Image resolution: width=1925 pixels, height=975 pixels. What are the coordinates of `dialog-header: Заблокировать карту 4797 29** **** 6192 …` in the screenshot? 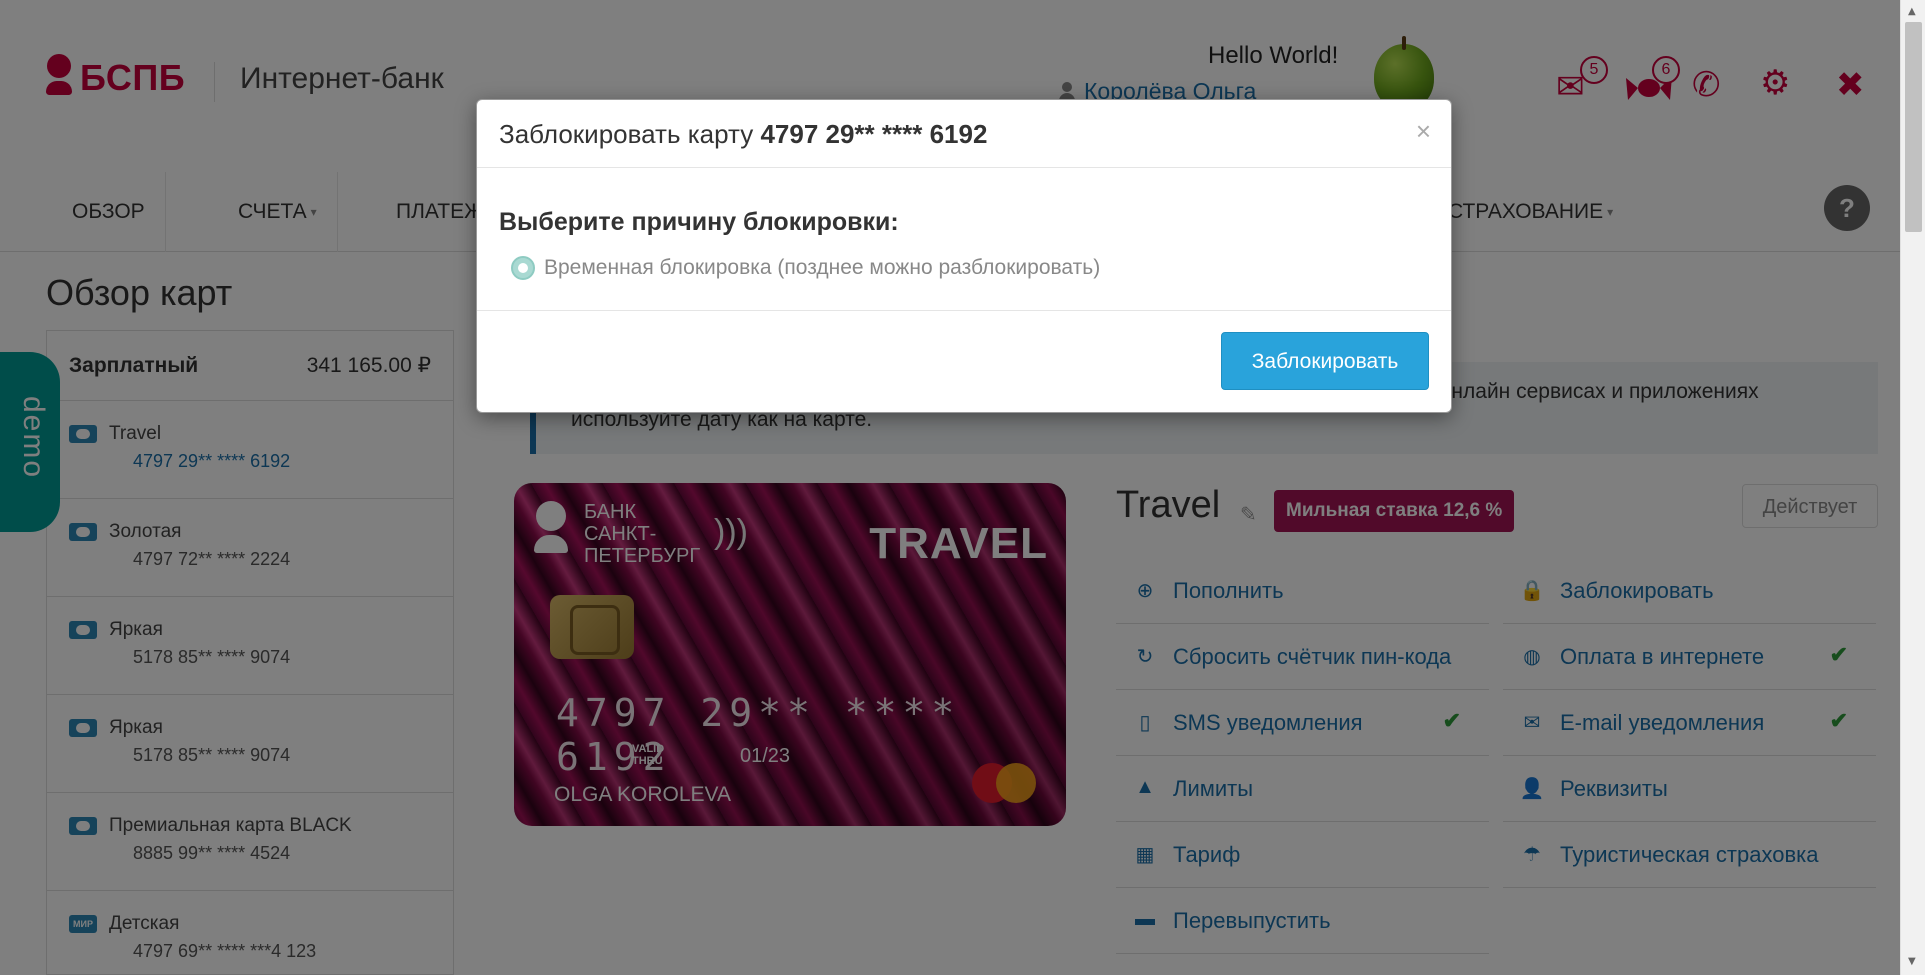 It's located at (964, 134).